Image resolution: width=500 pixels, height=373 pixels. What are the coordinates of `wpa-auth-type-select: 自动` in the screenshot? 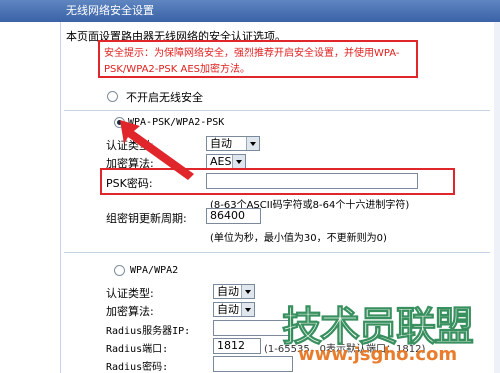 It's located at (234, 291).